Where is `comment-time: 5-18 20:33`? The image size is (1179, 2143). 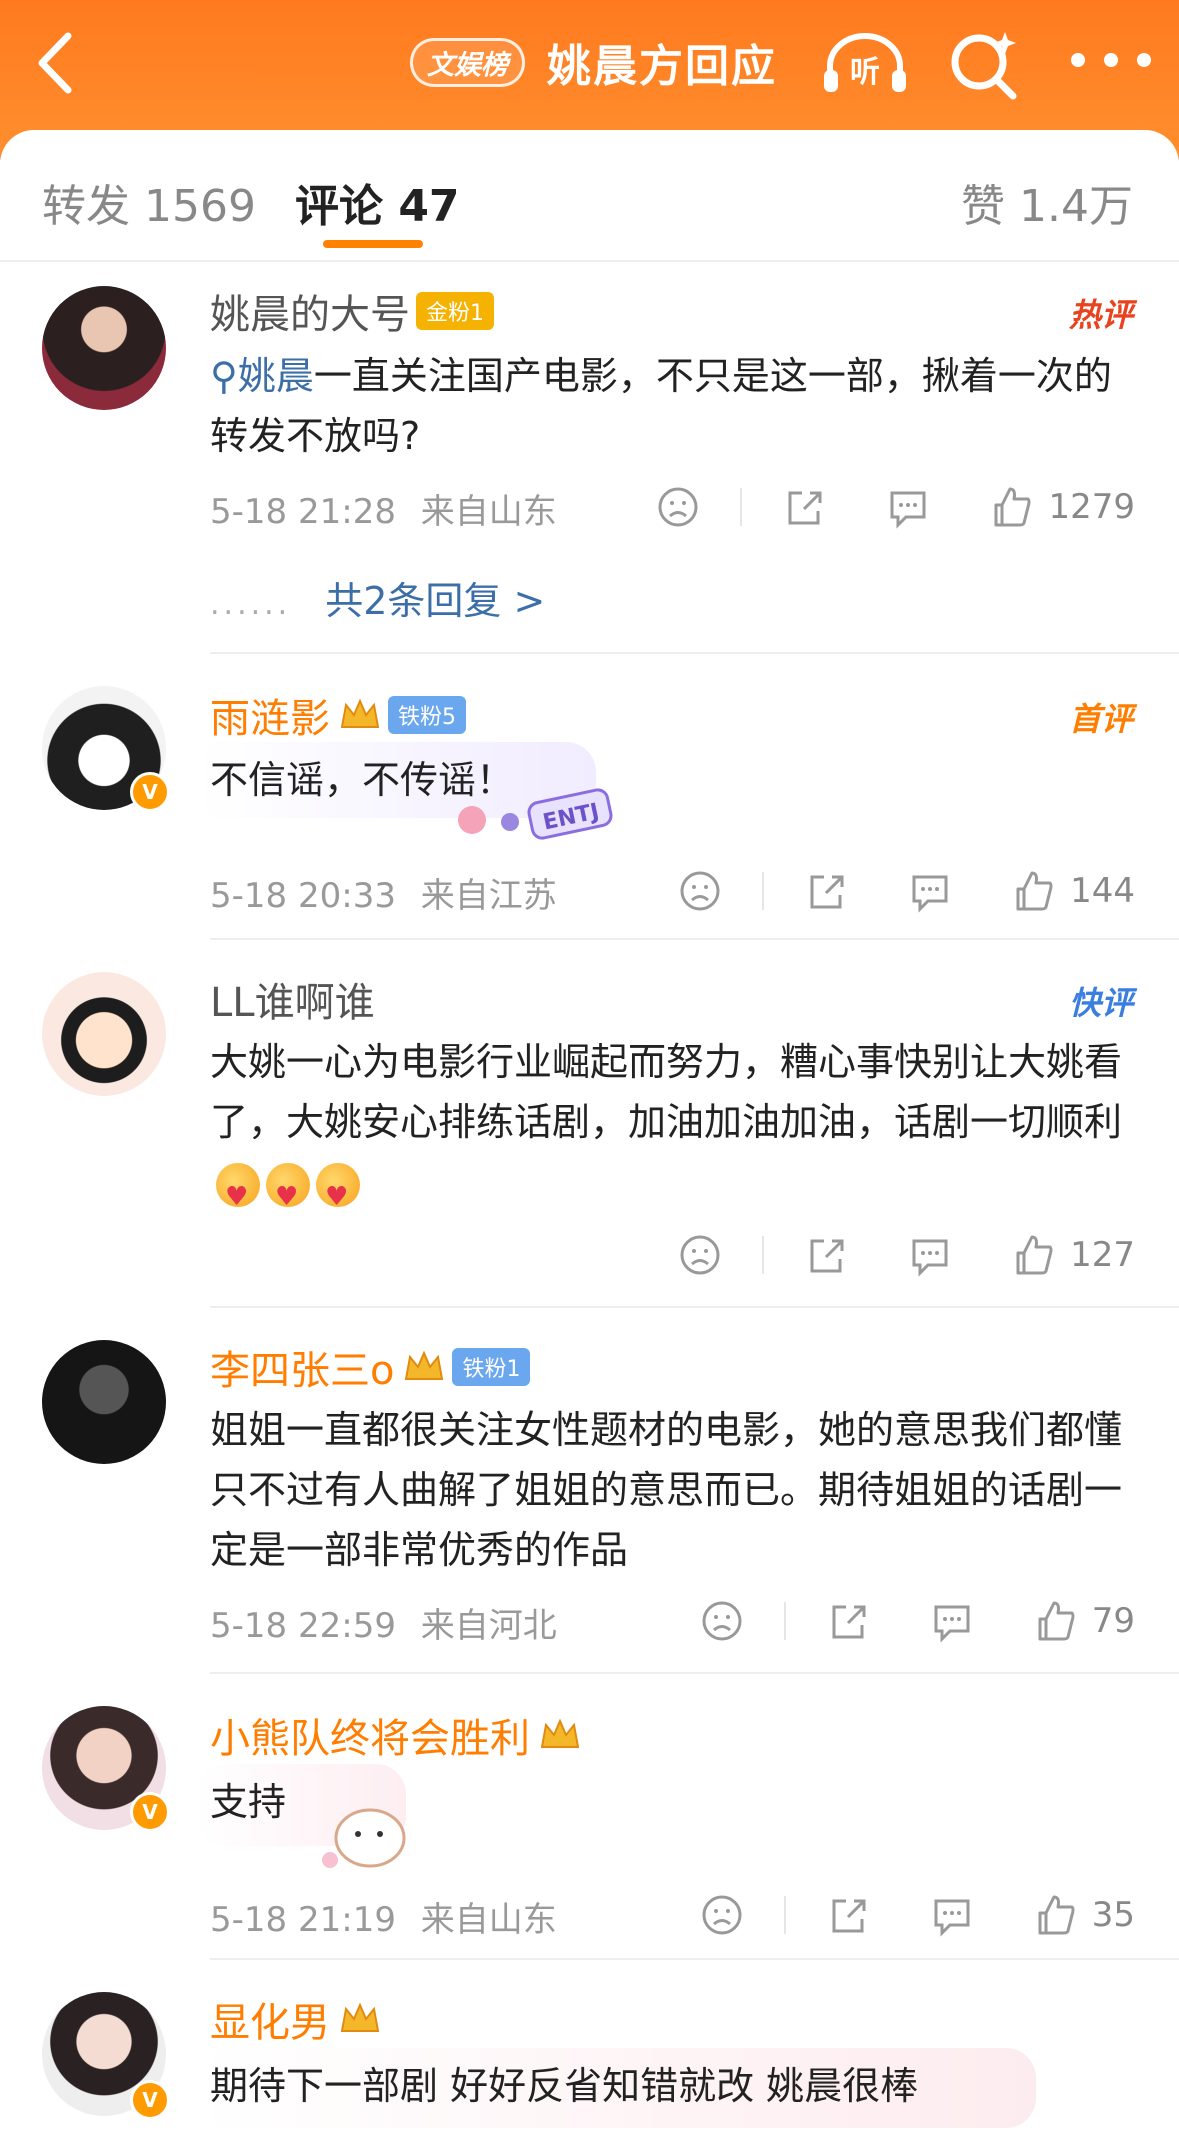 comment-time: 5-18 20:33 is located at coordinates (303, 896).